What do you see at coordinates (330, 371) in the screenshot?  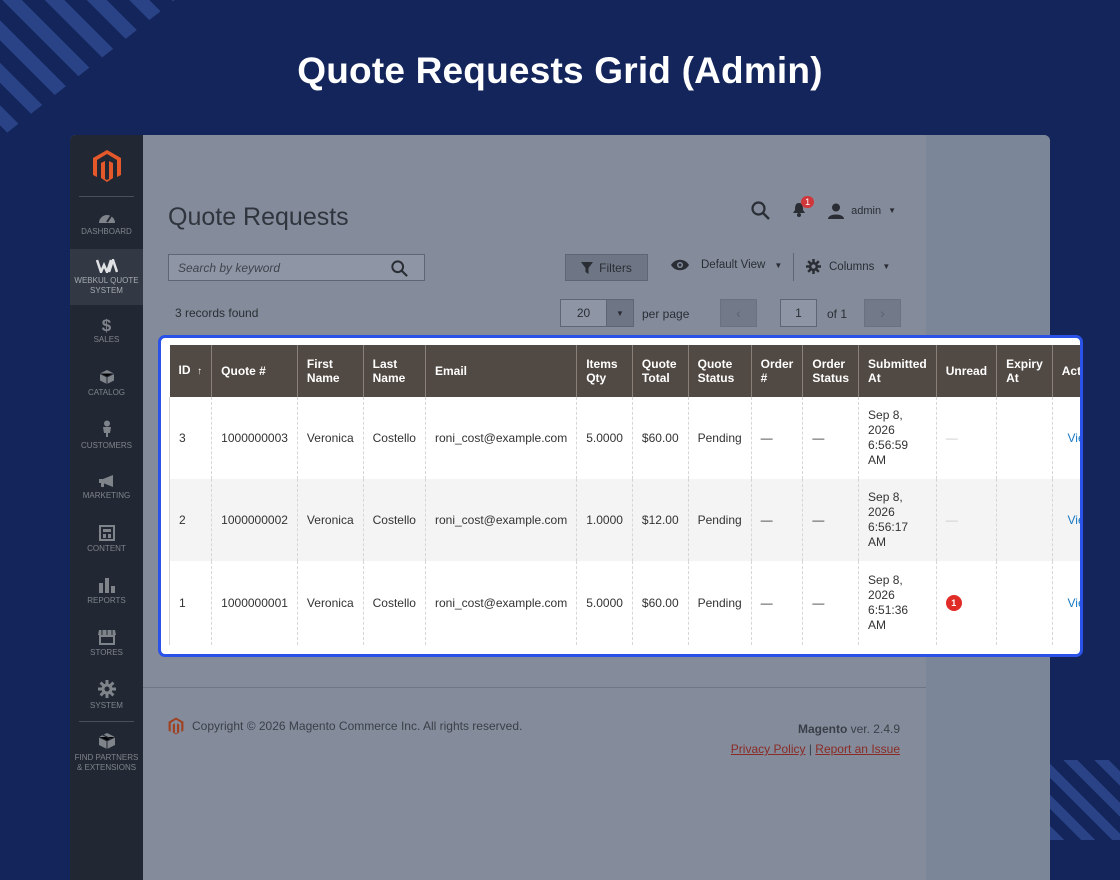 I see `column-header-first-name: First Name` at bounding box center [330, 371].